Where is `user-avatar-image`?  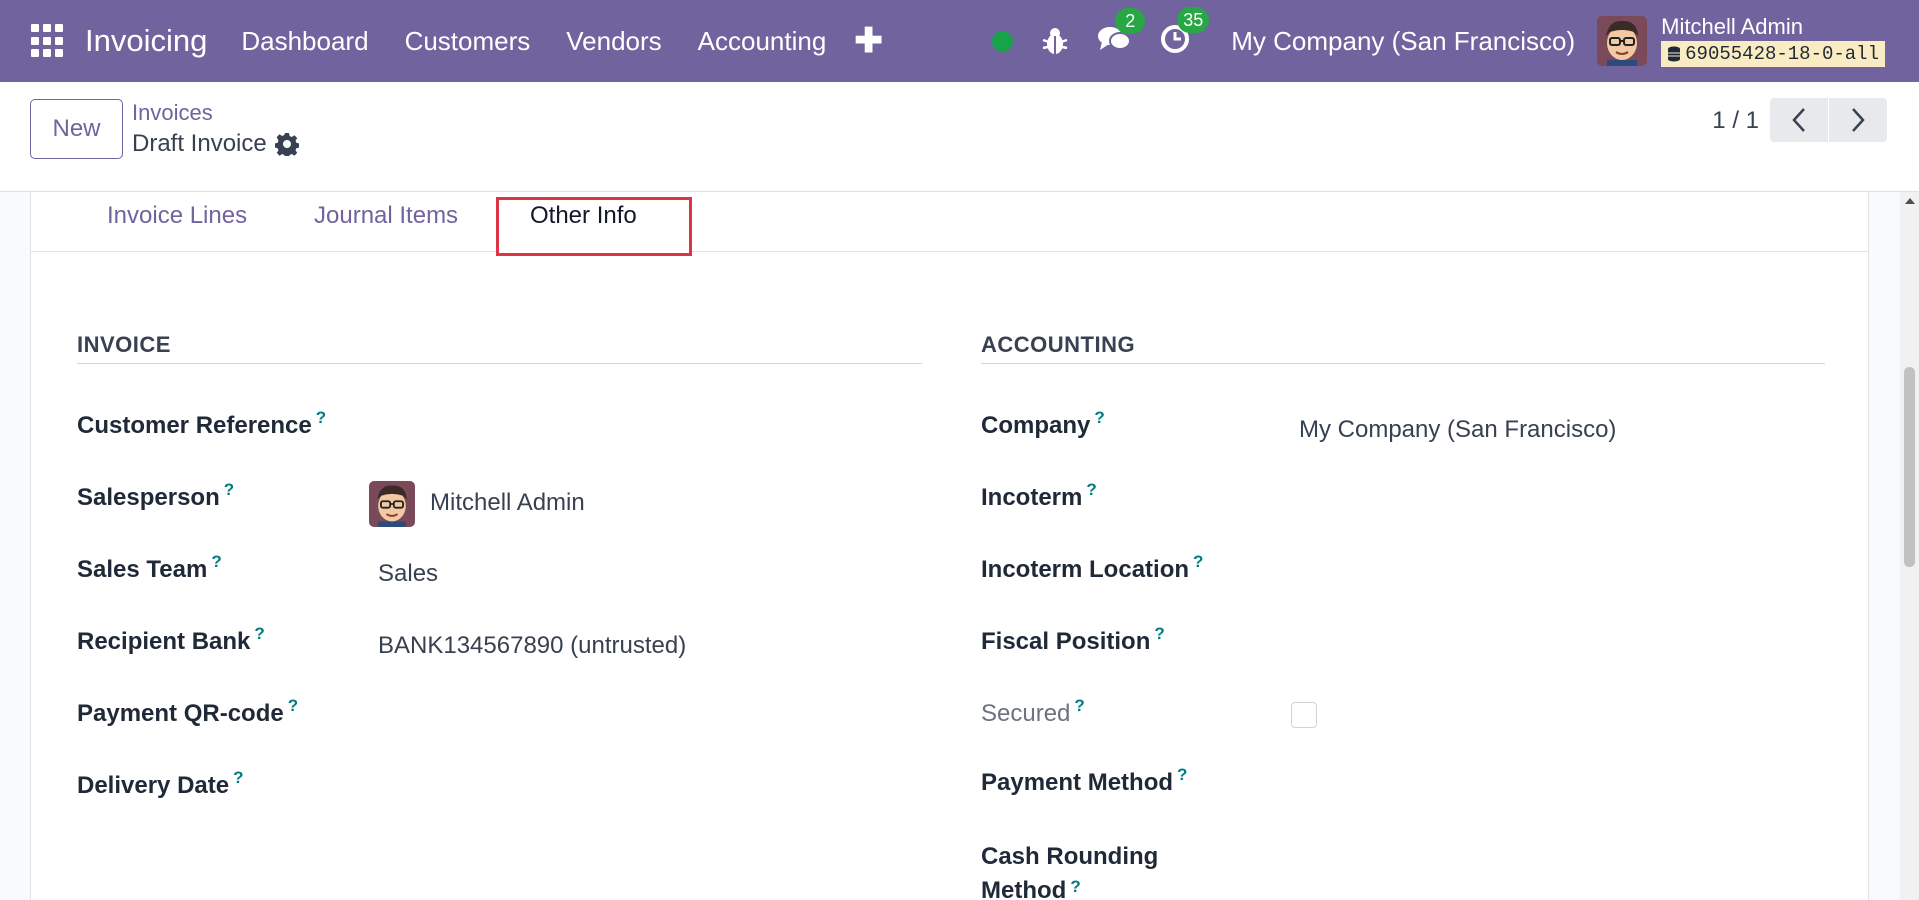
user-avatar-image is located at coordinates (1622, 41).